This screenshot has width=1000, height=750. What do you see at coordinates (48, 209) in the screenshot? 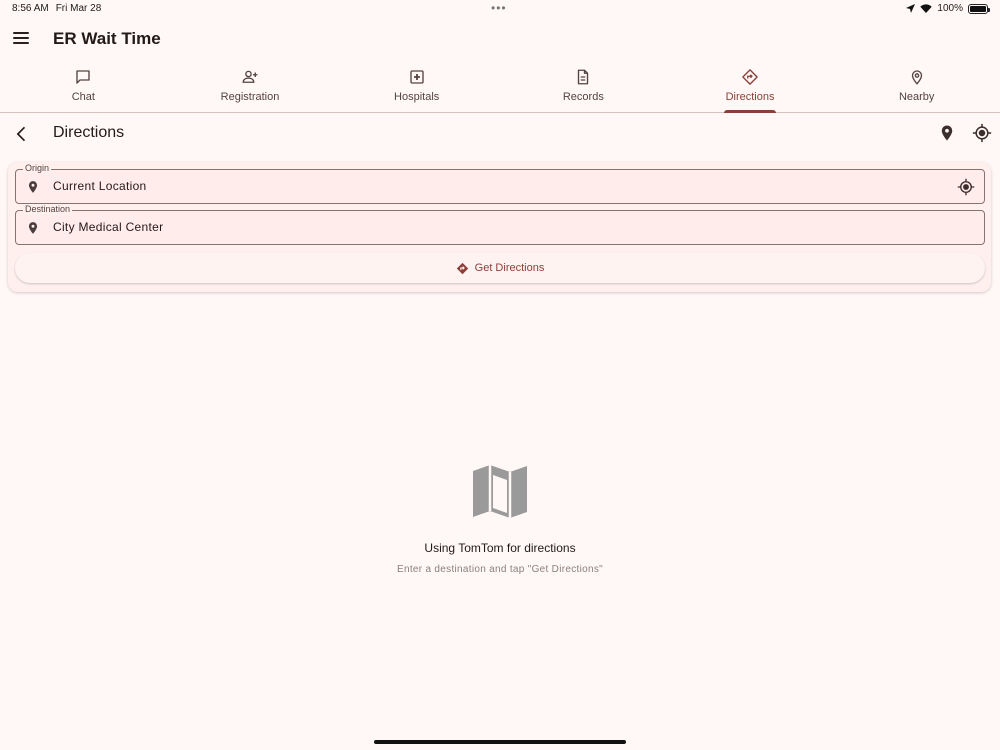
I see `destination-label: Destination` at bounding box center [48, 209].